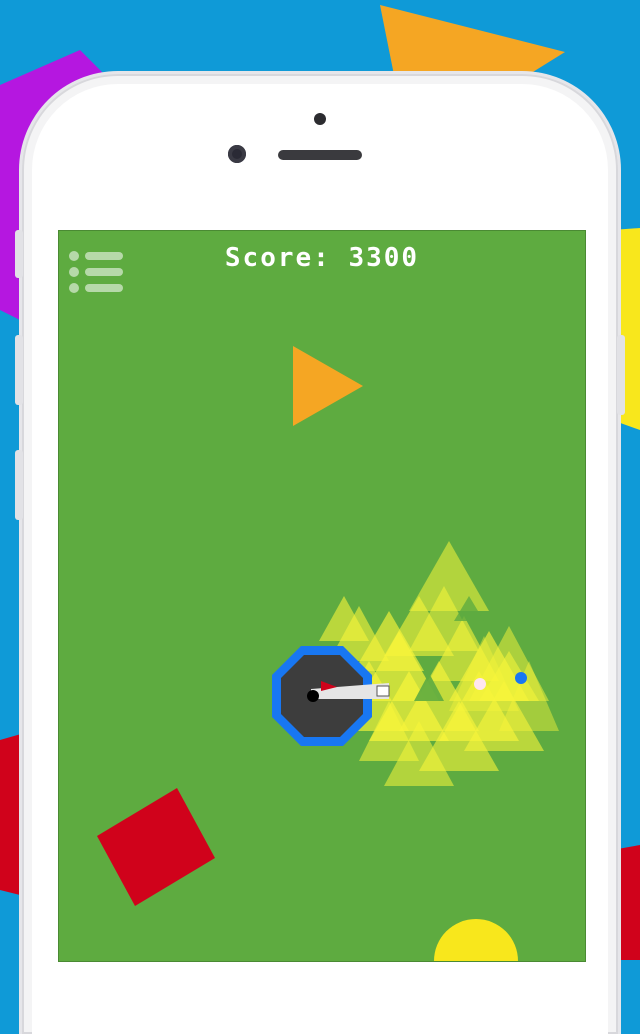 The height and width of the screenshot is (1034, 640). What do you see at coordinates (313, 696) in the screenshot?
I see `player-core` at bounding box center [313, 696].